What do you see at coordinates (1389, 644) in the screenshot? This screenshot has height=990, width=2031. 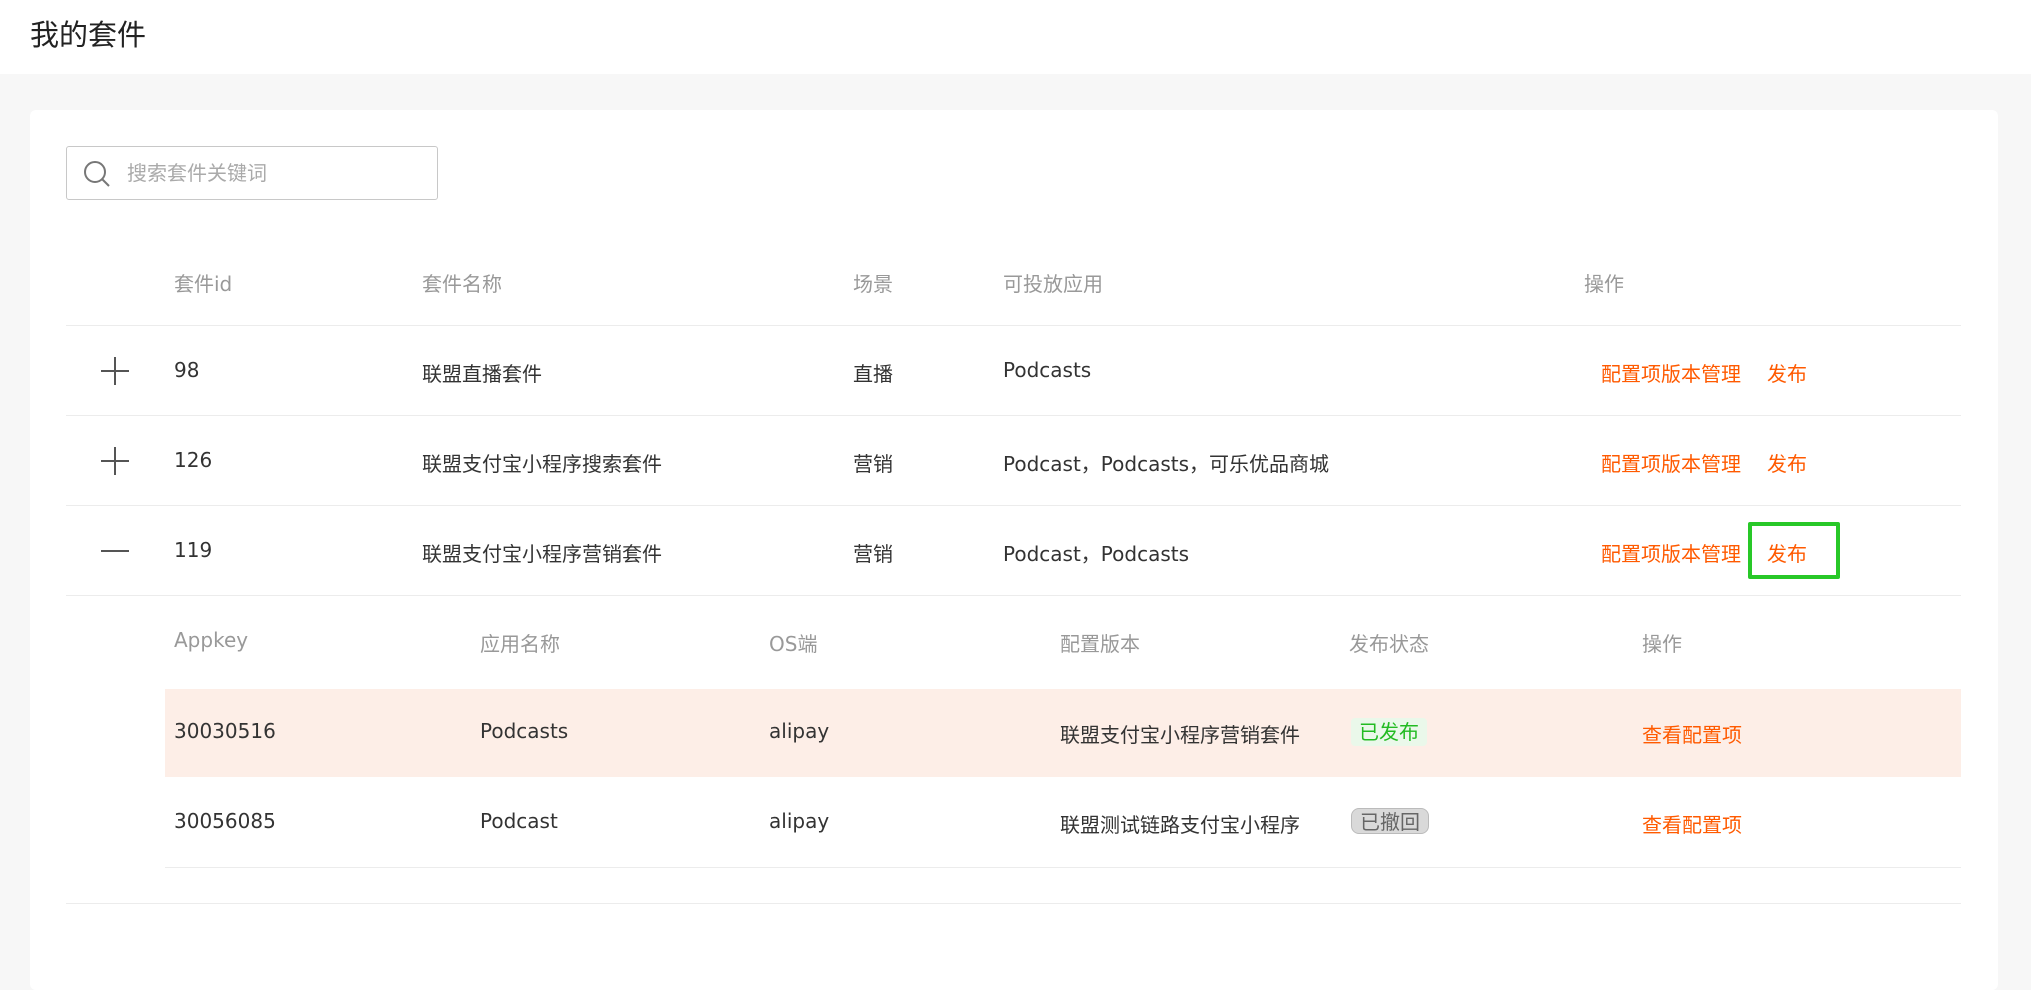 I see `sub-column-header-status: 发布状态` at bounding box center [1389, 644].